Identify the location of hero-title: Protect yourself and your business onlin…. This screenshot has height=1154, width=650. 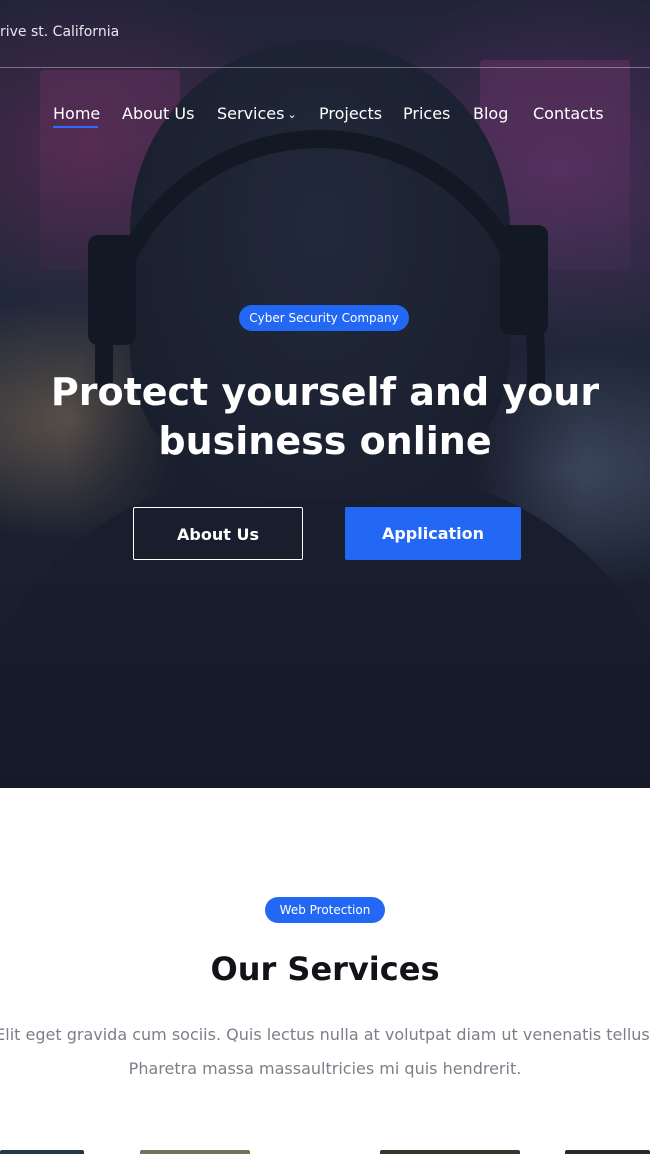
(325, 417).